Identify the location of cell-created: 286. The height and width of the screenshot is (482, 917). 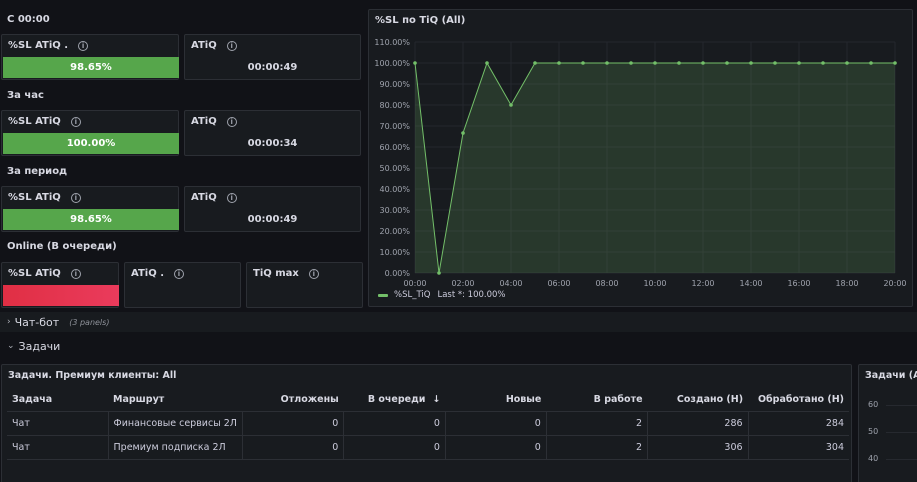
(698, 423).